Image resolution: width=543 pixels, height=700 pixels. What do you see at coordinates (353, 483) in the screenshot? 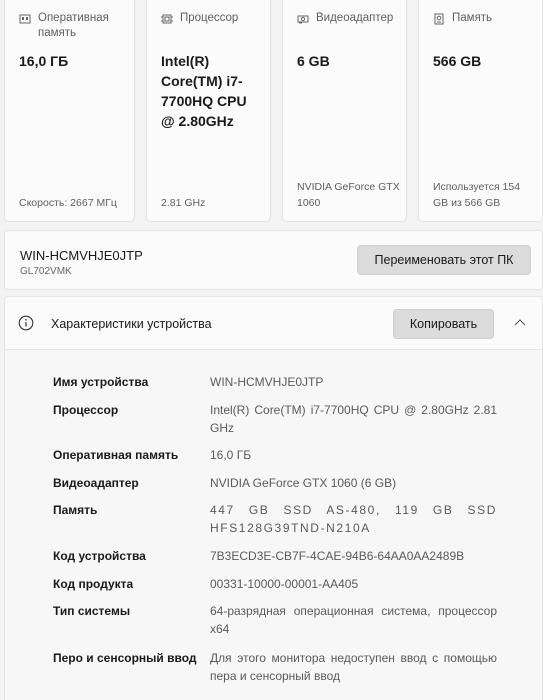
I see `spec-value: NVIDIA GeForce GTX 1060 (6 GB)` at bounding box center [353, 483].